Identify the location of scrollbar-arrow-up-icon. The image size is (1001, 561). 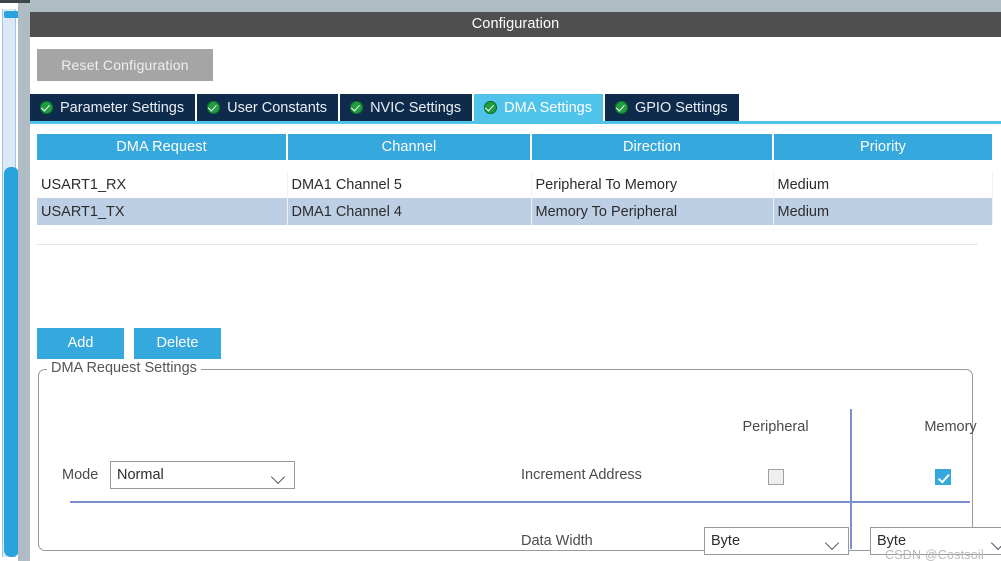
(11, 14).